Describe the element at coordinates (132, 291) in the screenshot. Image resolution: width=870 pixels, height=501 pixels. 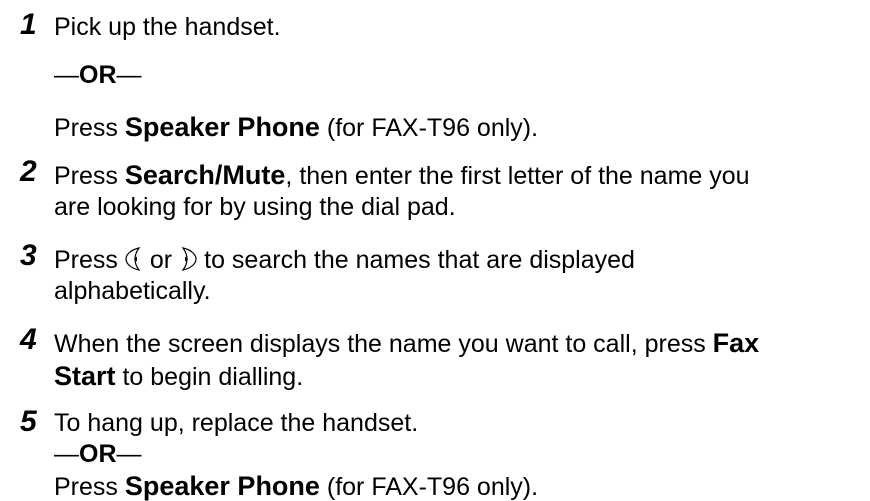
I see `step-3-text-line2: alphabetically.` at that location.